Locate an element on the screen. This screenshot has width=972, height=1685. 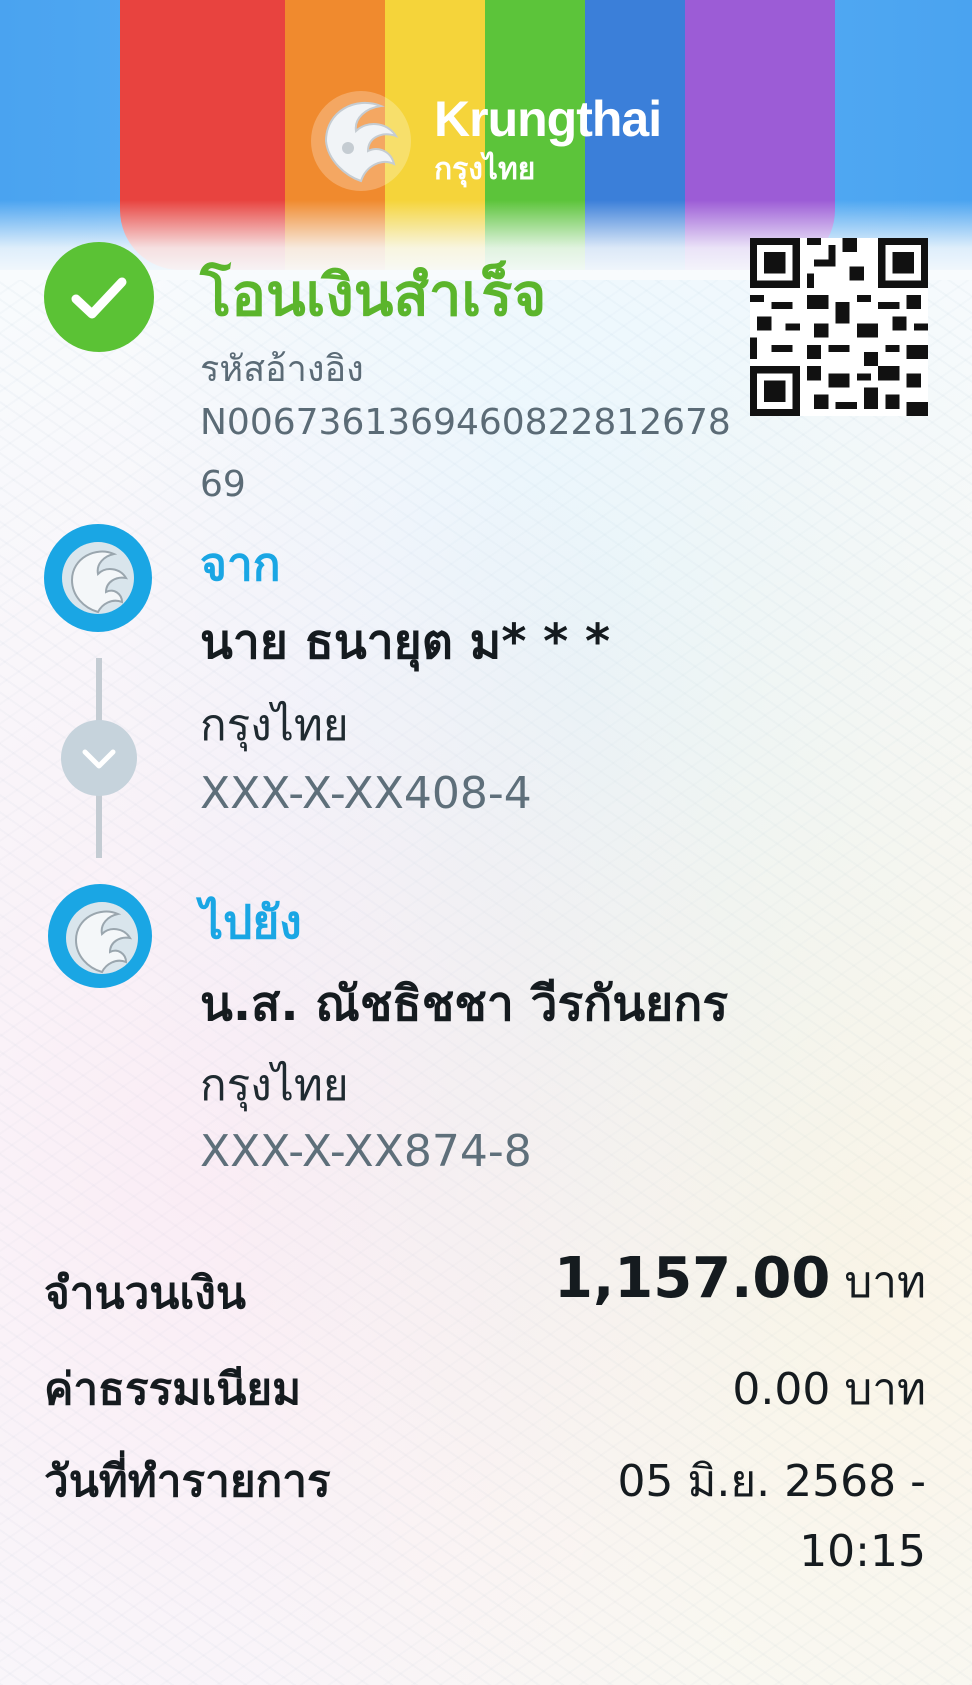
amount-number: 1,157.00 is located at coordinates (692, 1278).